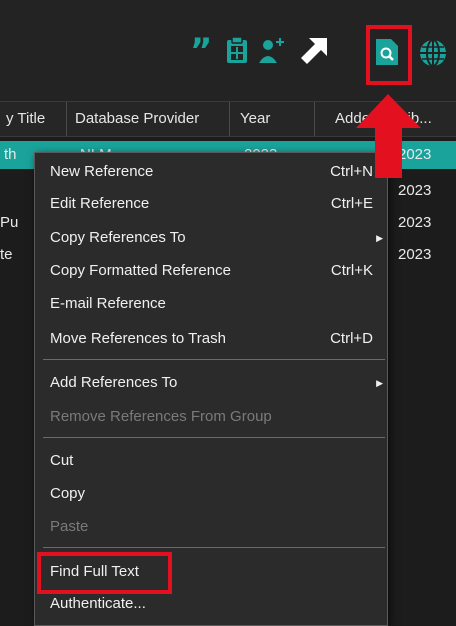  Describe the element at coordinates (271, 50) in the screenshot. I see `add-user-icon` at that location.